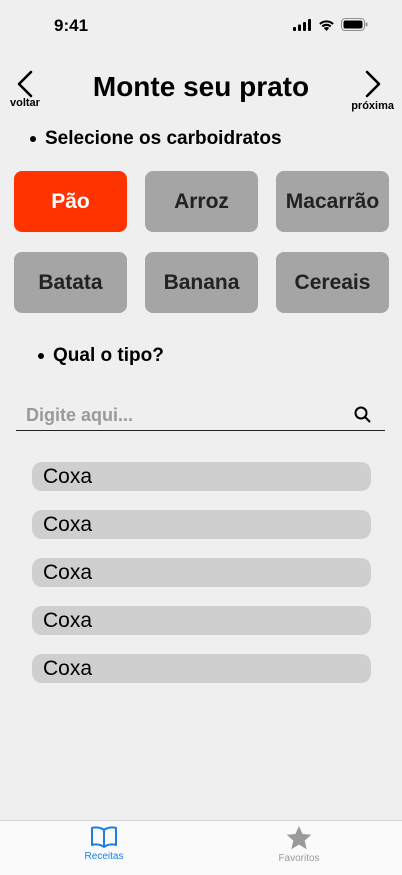 Image resolution: width=402 pixels, height=875 pixels. Describe the element at coordinates (201, 86) in the screenshot. I see `page-title: Monte seu prato` at that location.